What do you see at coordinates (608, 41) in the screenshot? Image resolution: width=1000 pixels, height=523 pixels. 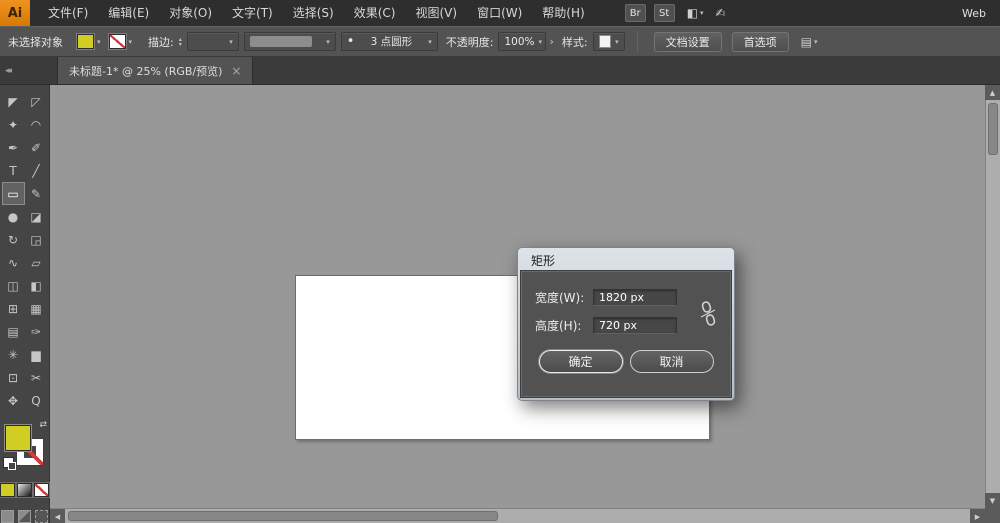 I see `style-dropdown: ▾` at bounding box center [608, 41].